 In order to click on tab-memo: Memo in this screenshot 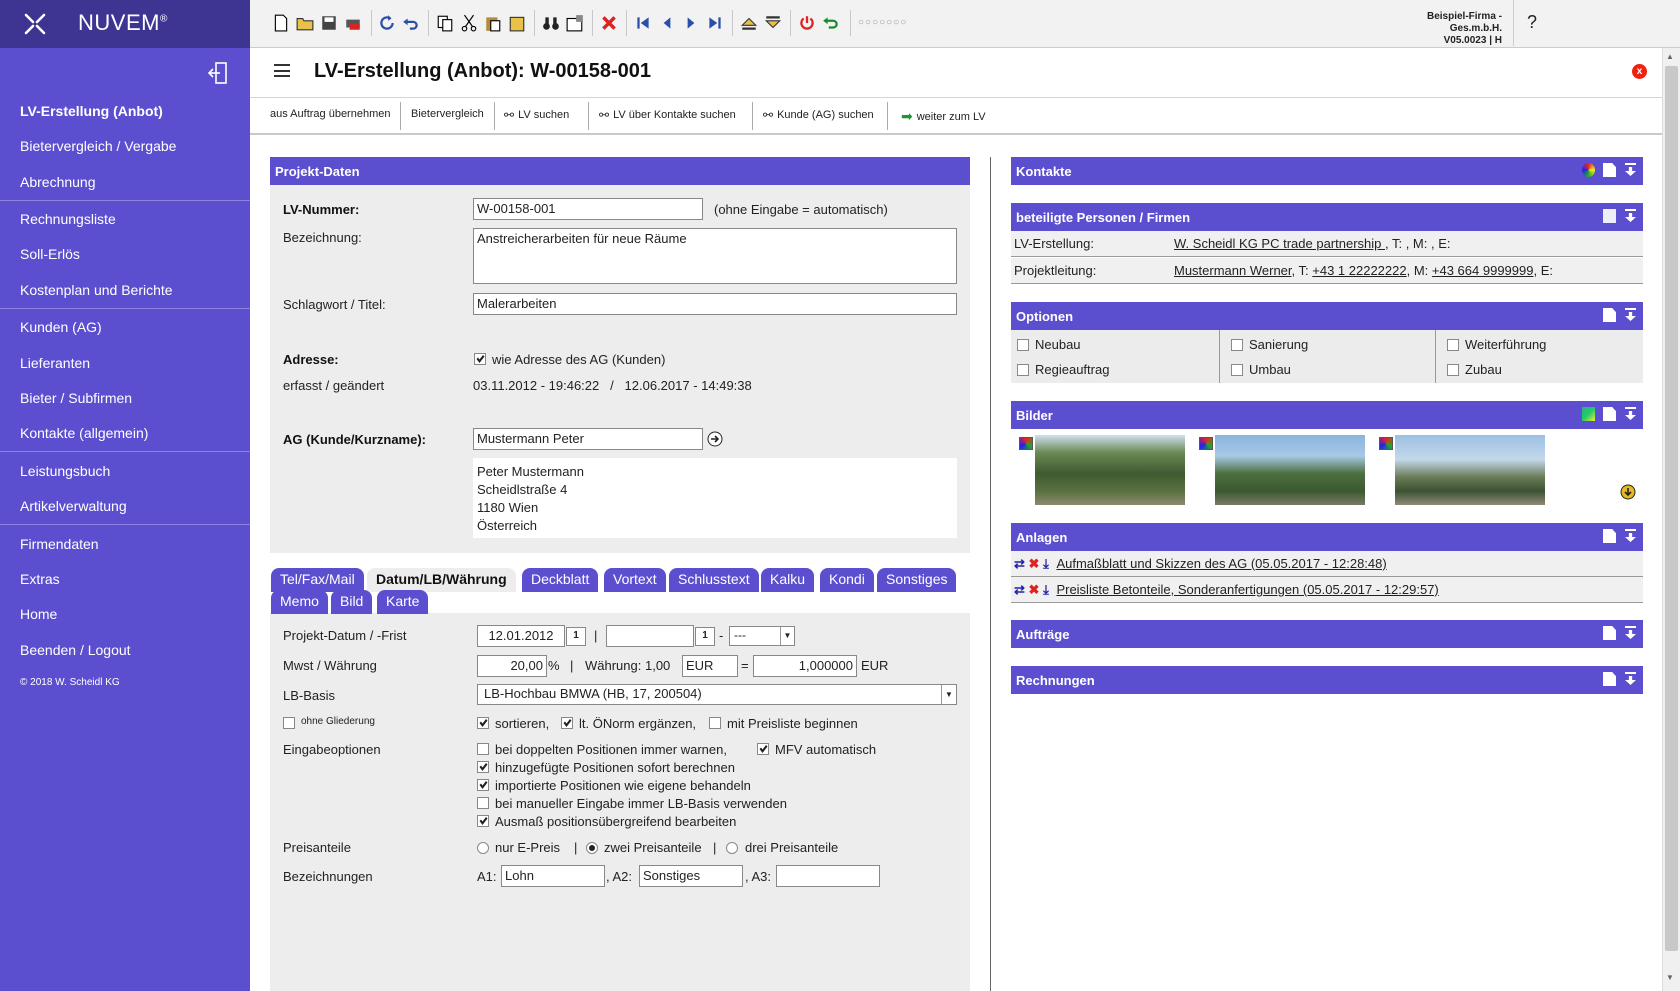, I will do `click(299, 602)`.